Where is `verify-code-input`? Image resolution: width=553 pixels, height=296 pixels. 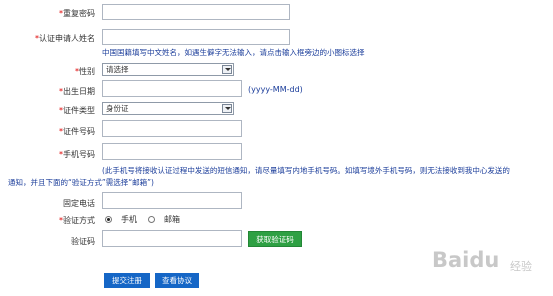 verify-code-input is located at coordinates (172, 238).